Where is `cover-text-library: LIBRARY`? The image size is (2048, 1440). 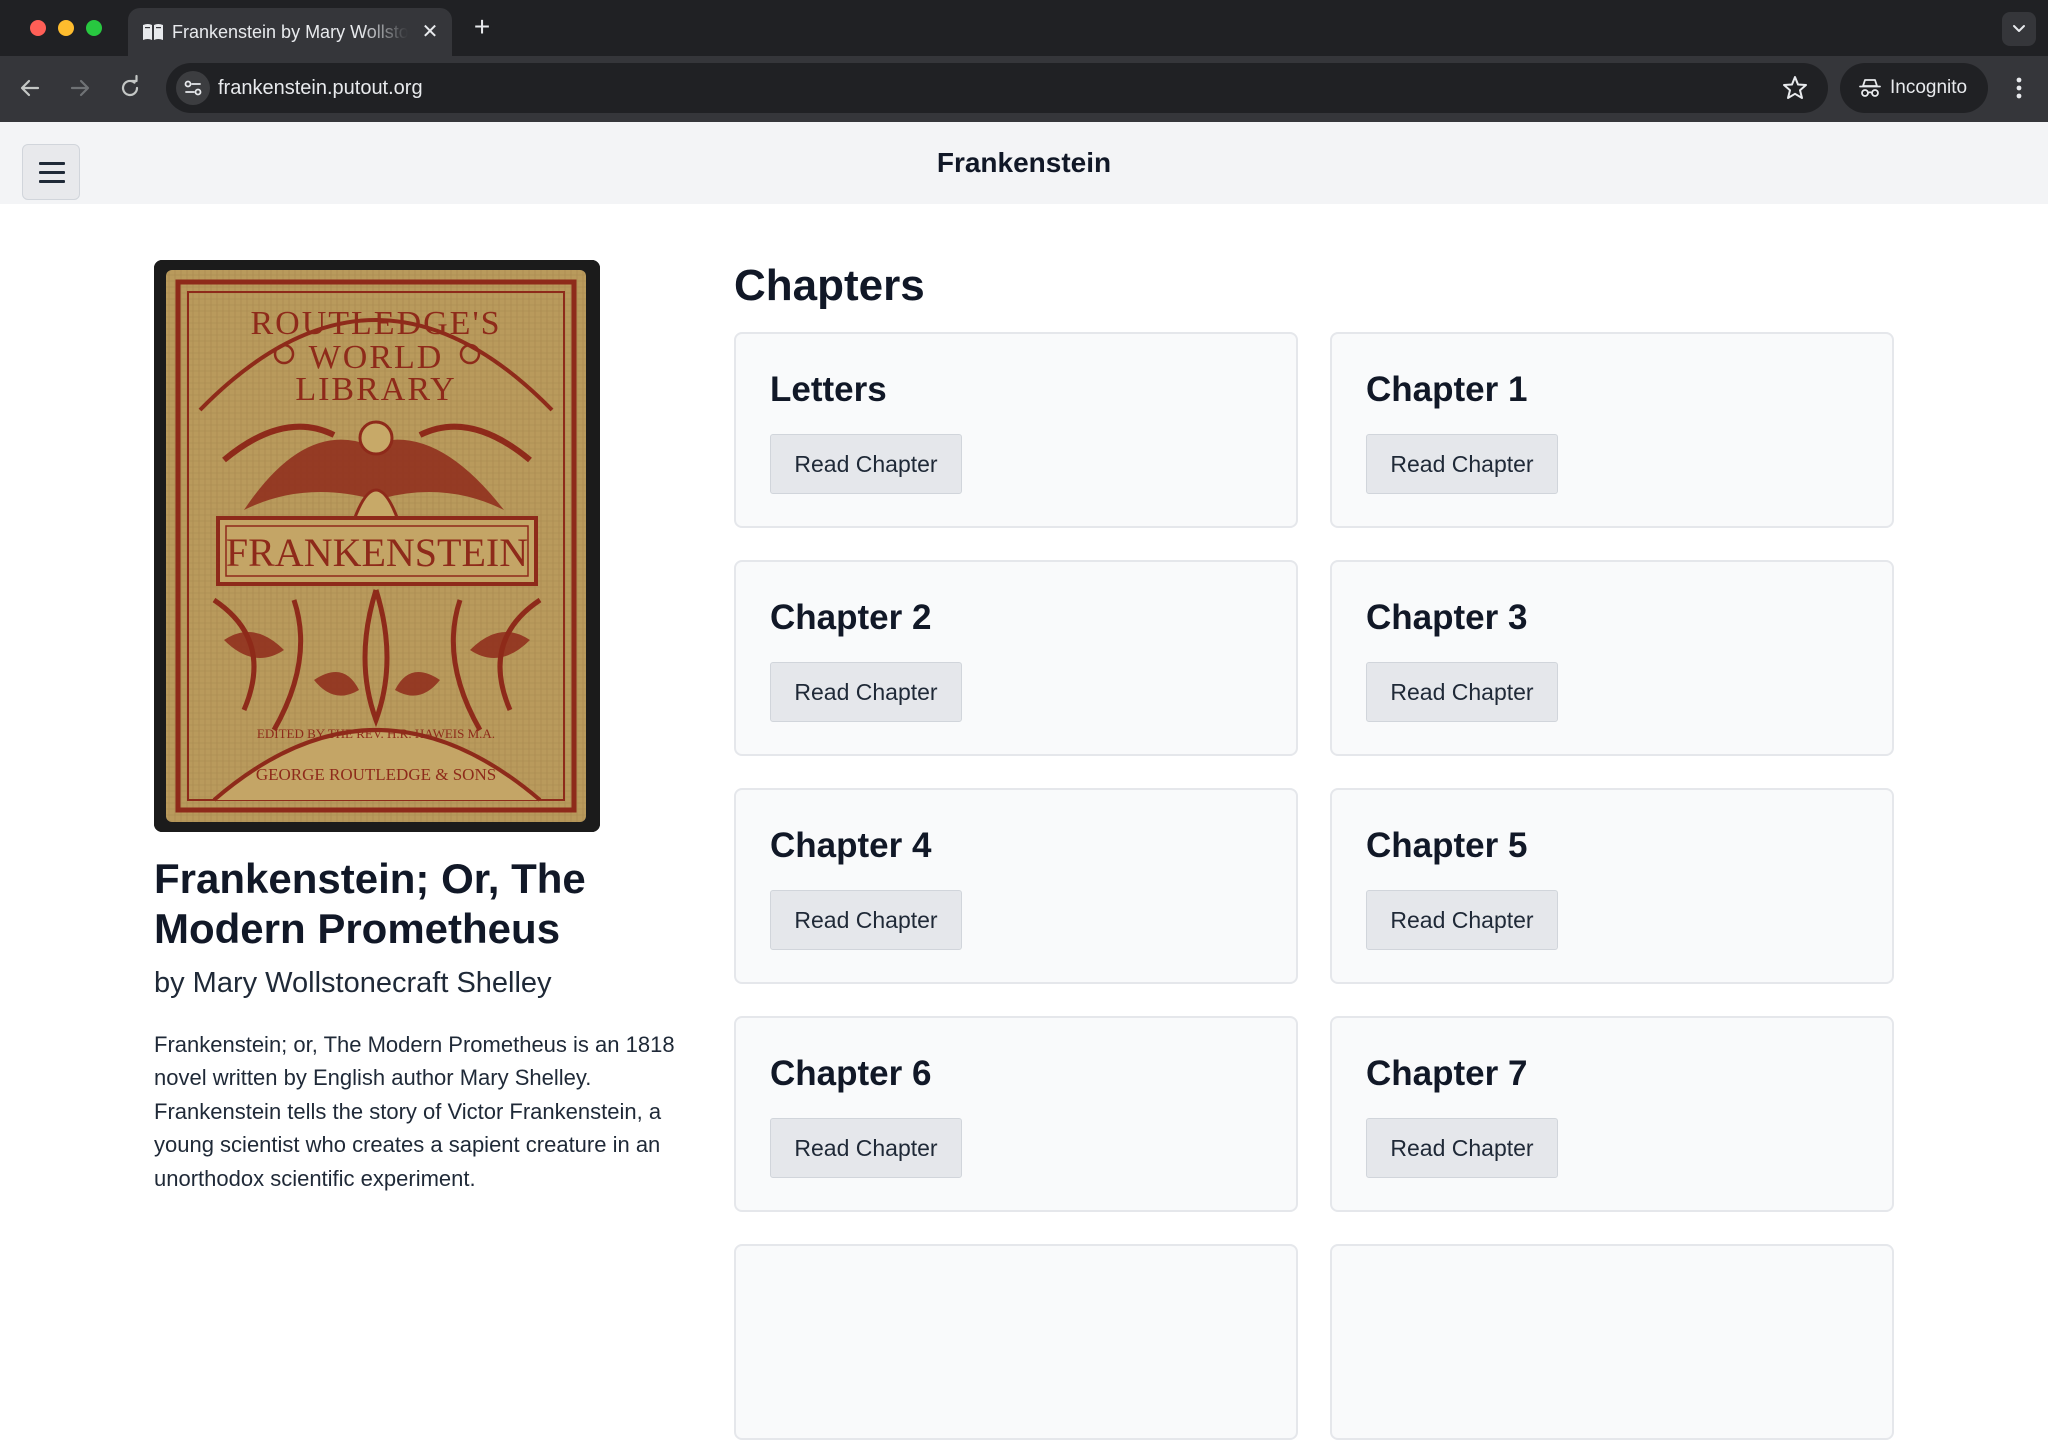
cover-text-library: LIBRARY is located at coordinates (375, 389).